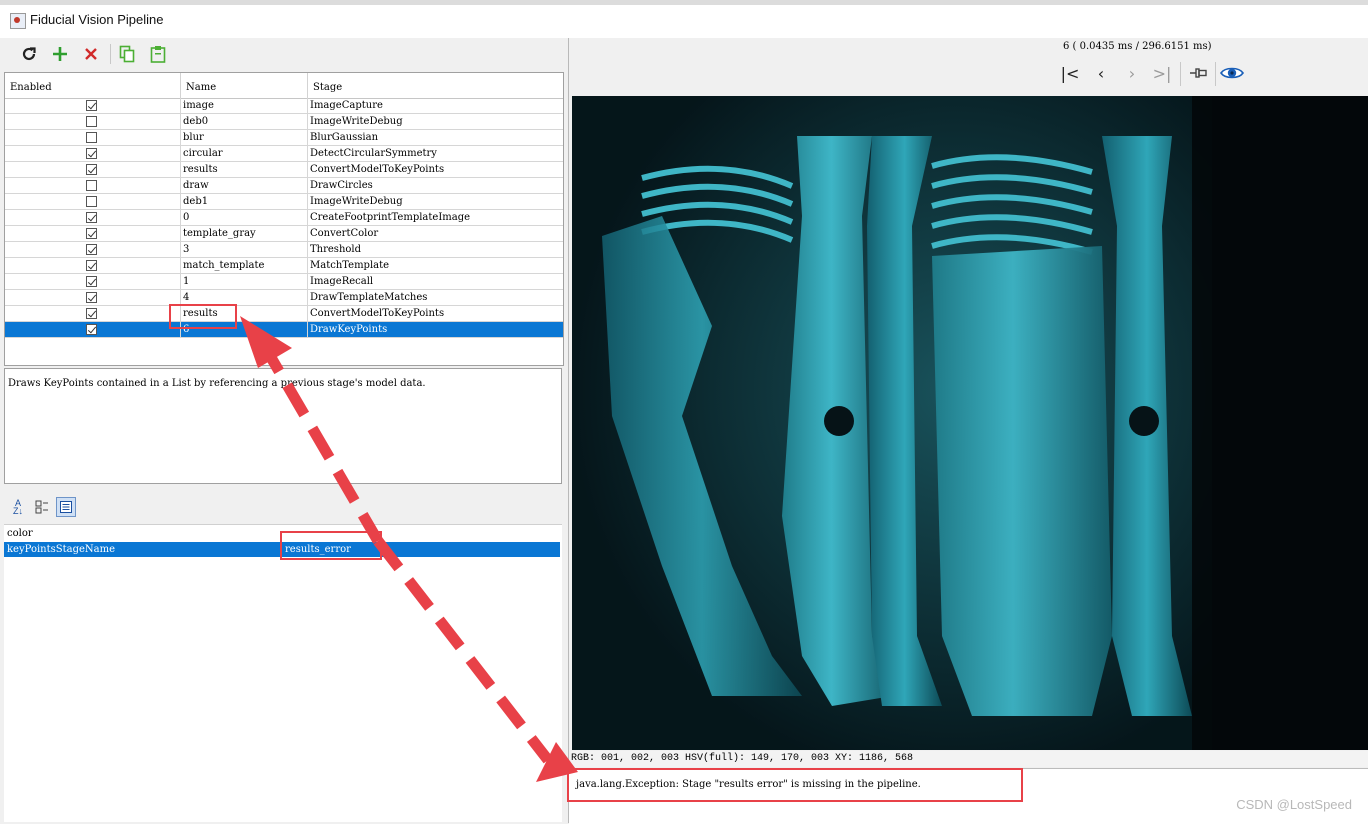  What do you see at coordinates (795, 785) in the screenshot?
I see `annotation-box-error-message` at bounding box center [795, 785].